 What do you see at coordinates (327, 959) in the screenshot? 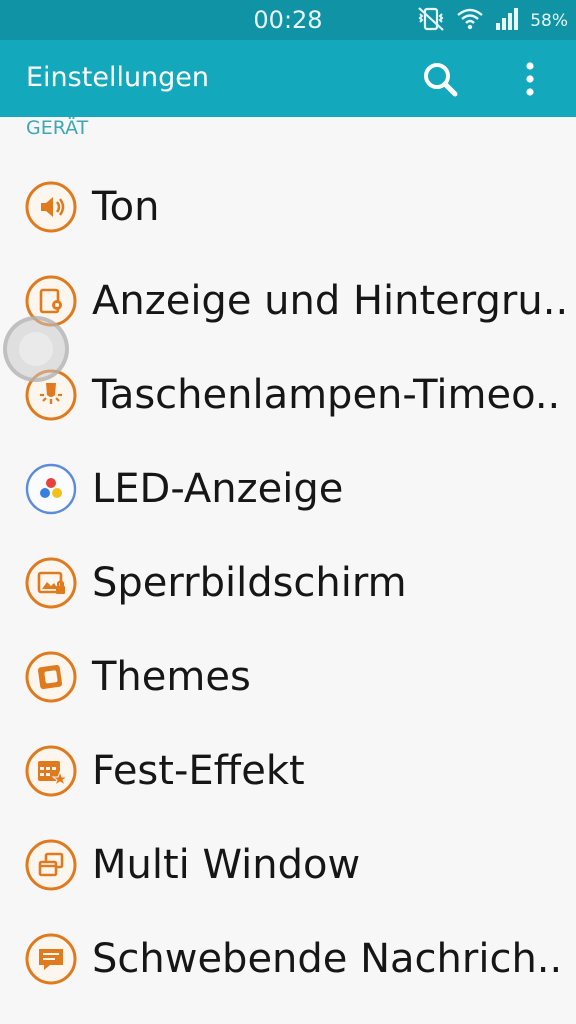
I see `settings-item-label: Schwebende Nachrich..` at bounding box center [327, 959].